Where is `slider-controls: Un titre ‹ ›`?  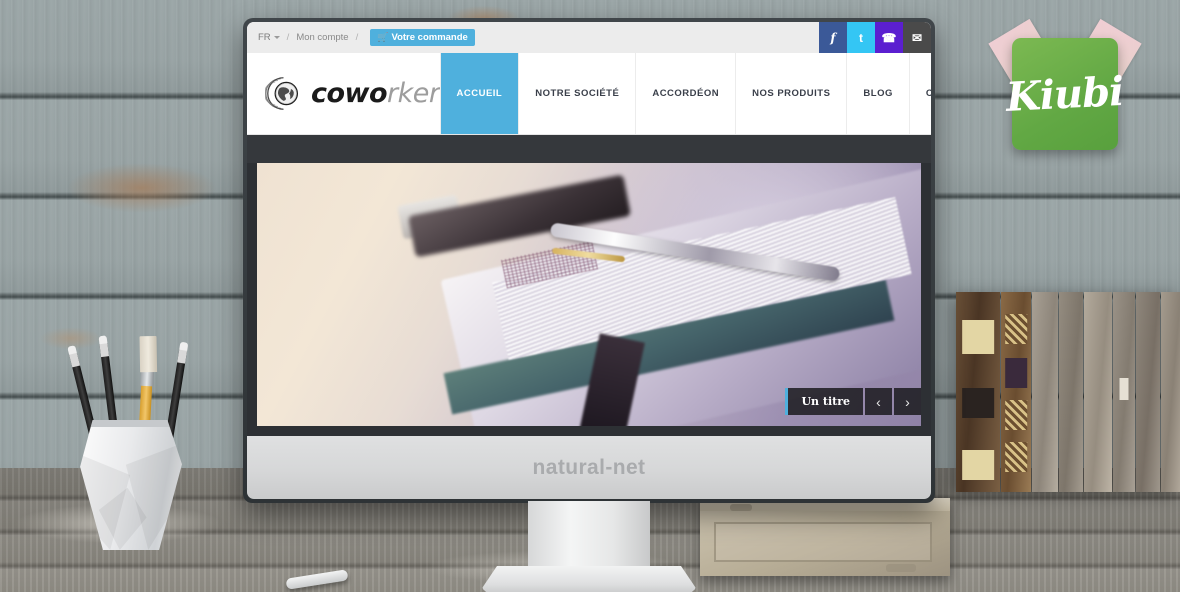
slider-controls: Un titre ‹ › is located at coordinates (853, 401).